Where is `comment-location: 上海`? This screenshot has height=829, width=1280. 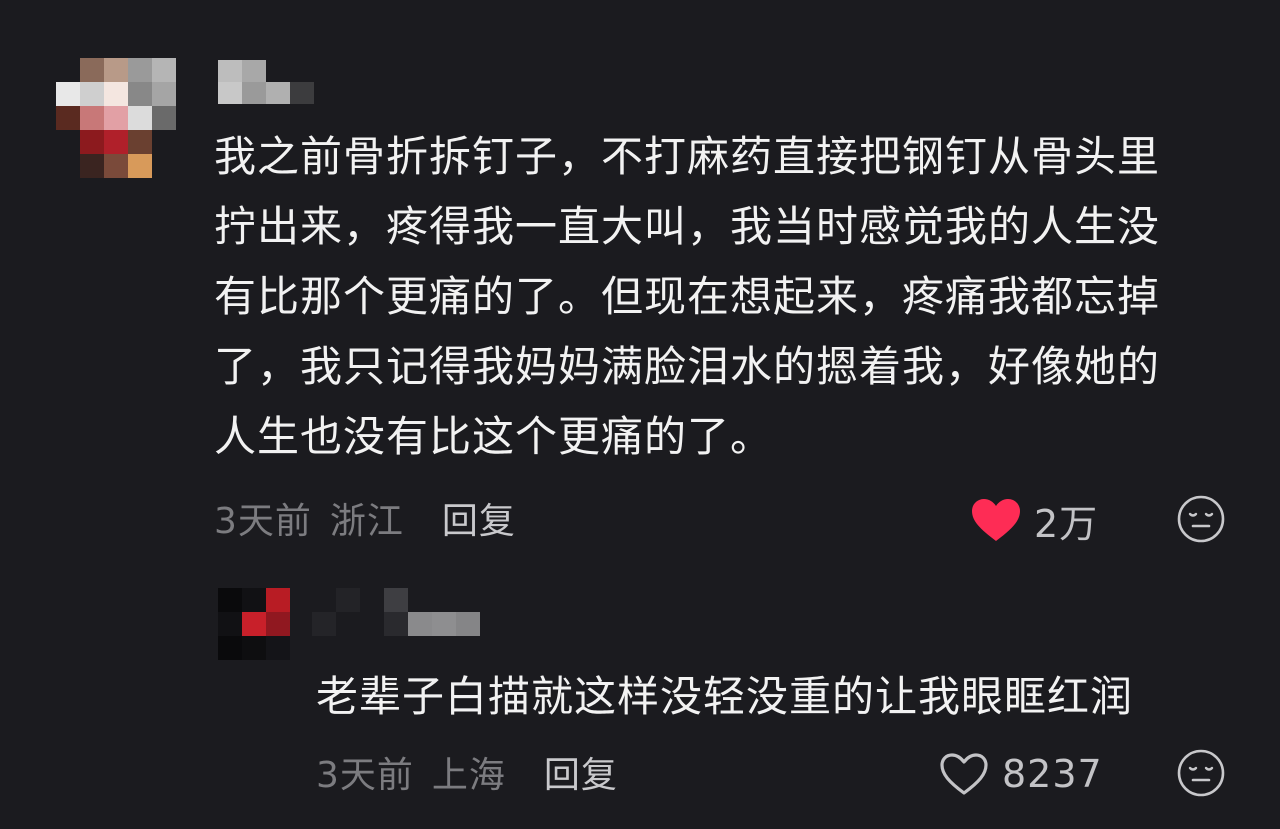 comment-location: 上海 is located at coordinates (468, 775).